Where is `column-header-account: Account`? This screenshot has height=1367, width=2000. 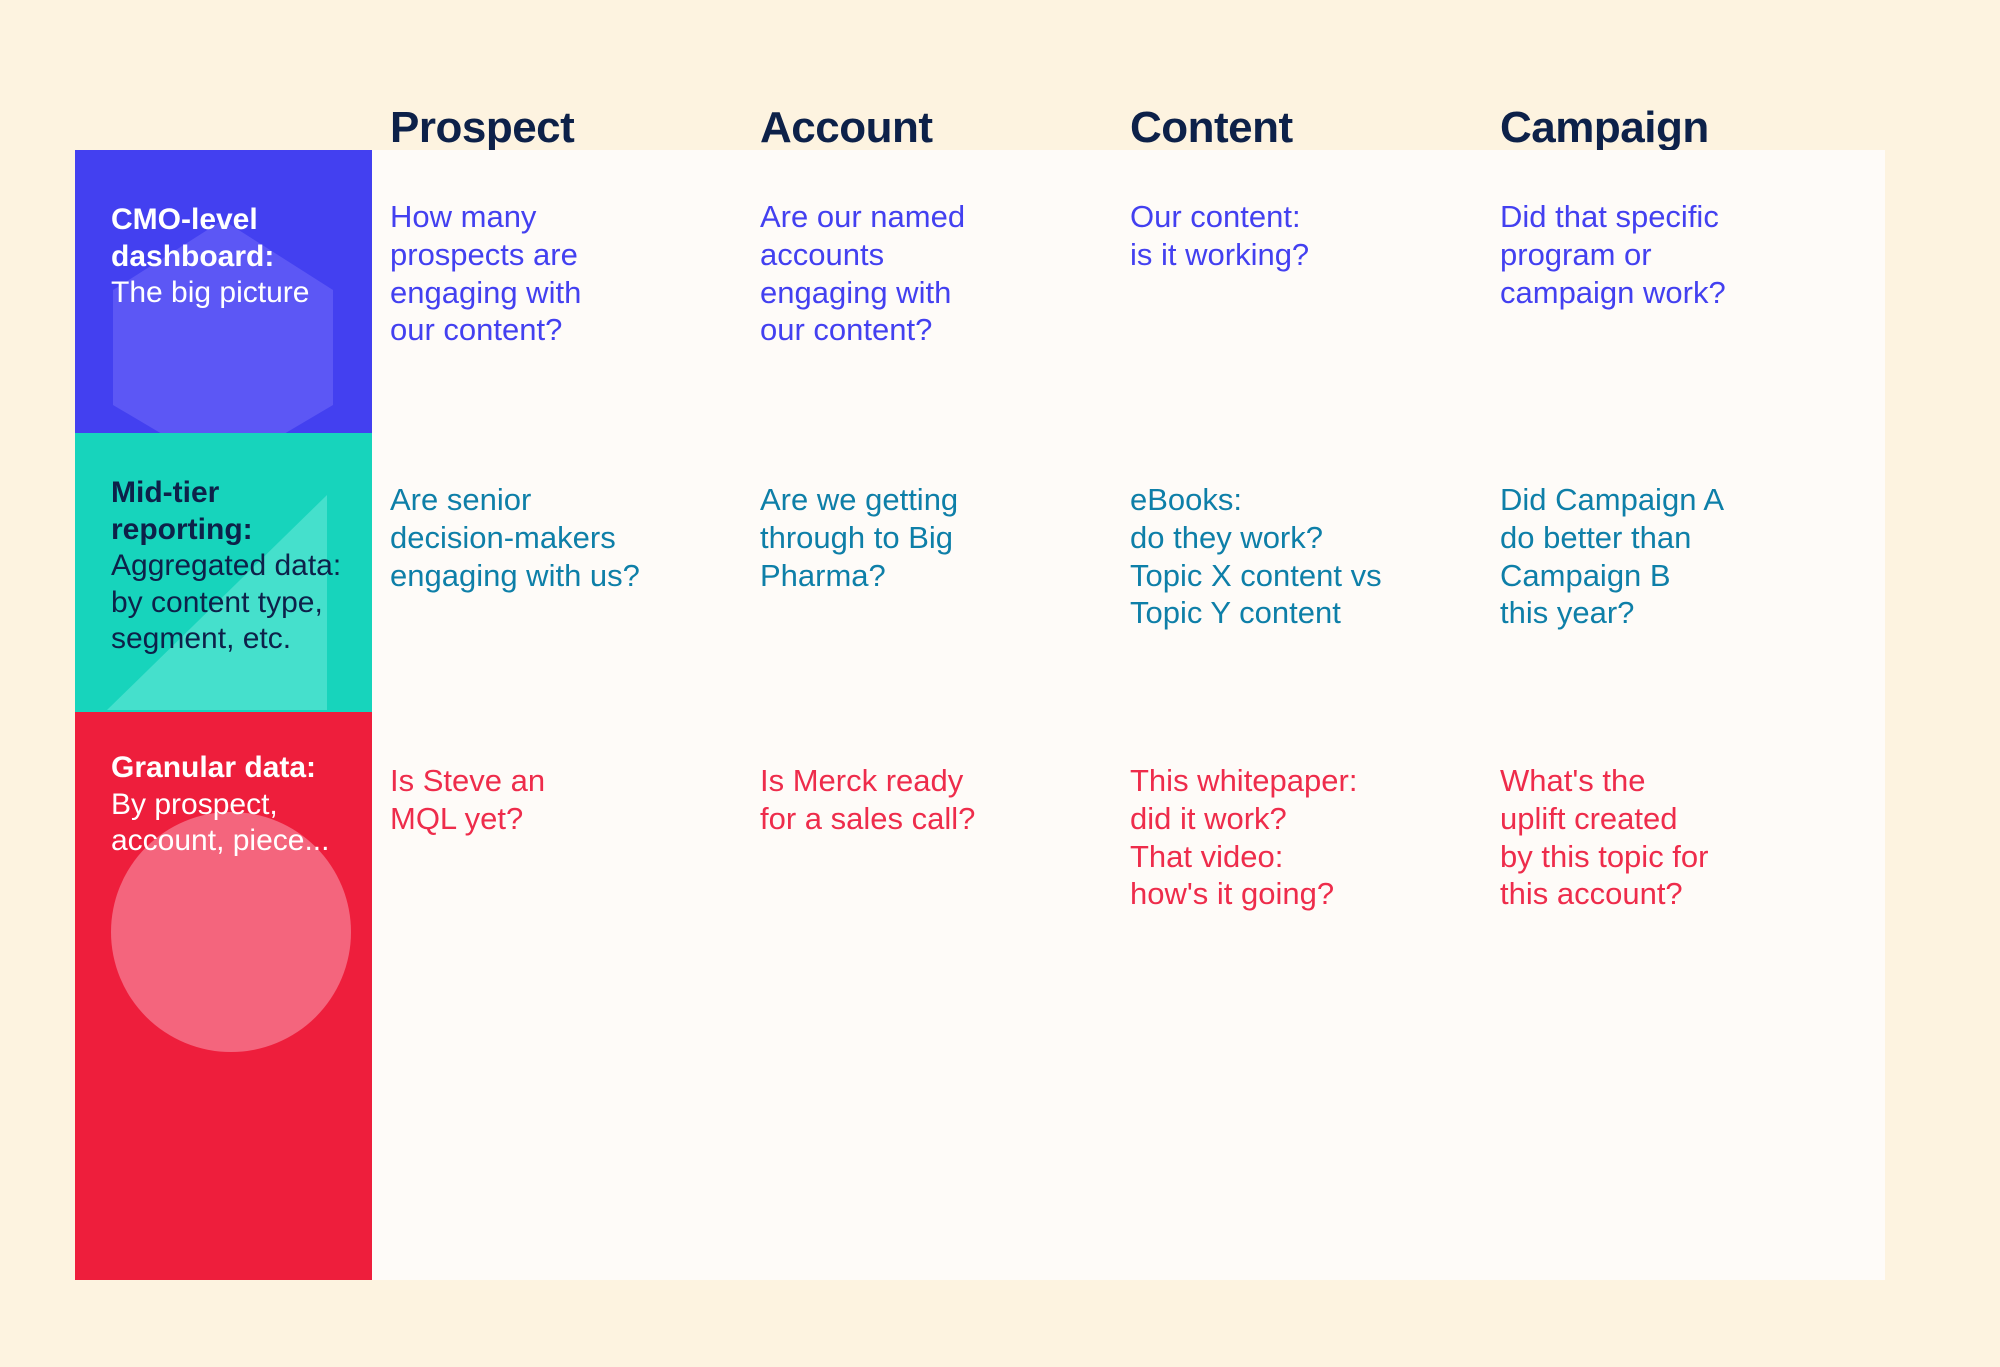
column-header-account: Account is located at coordinates (846, 127).